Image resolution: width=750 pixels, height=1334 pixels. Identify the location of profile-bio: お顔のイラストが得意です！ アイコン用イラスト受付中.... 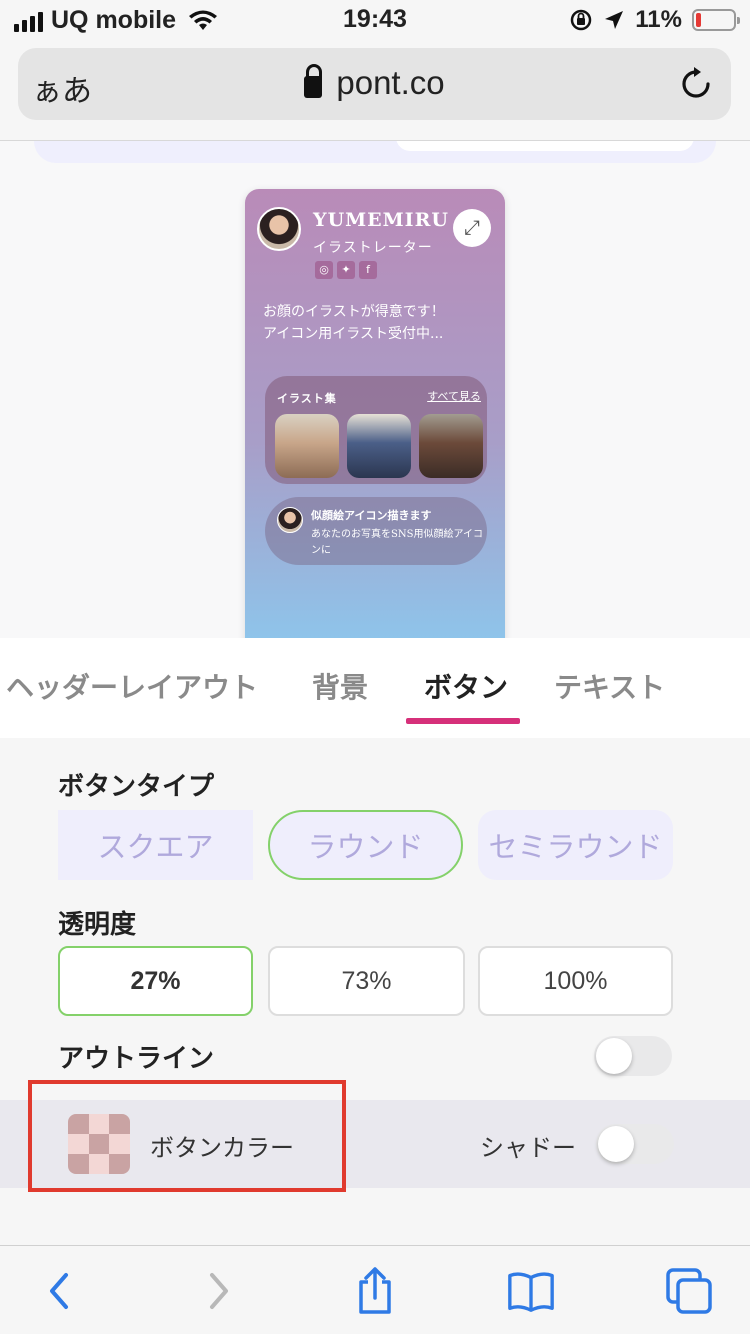
(378, 323).